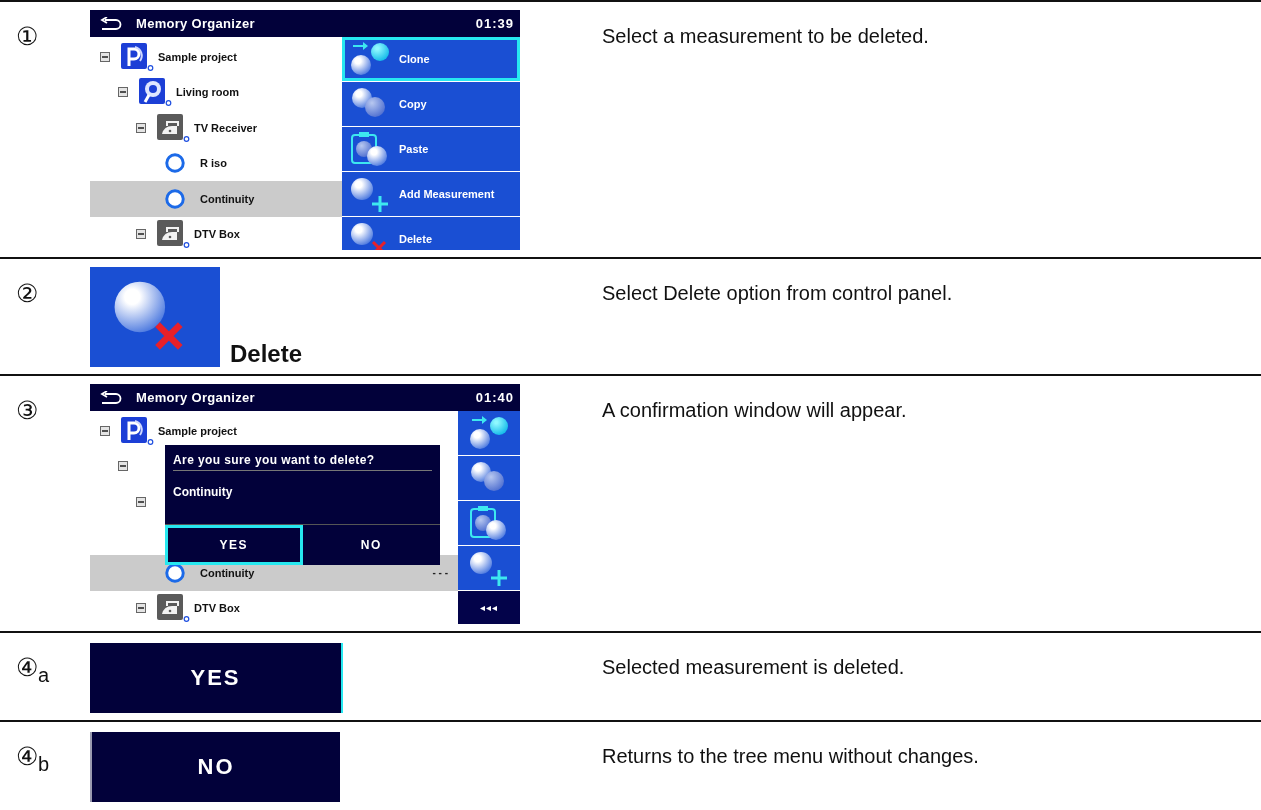 The width and height of the screenshot is (1261, 810). I want to click on menu-label: Copy, so click(413, 104).